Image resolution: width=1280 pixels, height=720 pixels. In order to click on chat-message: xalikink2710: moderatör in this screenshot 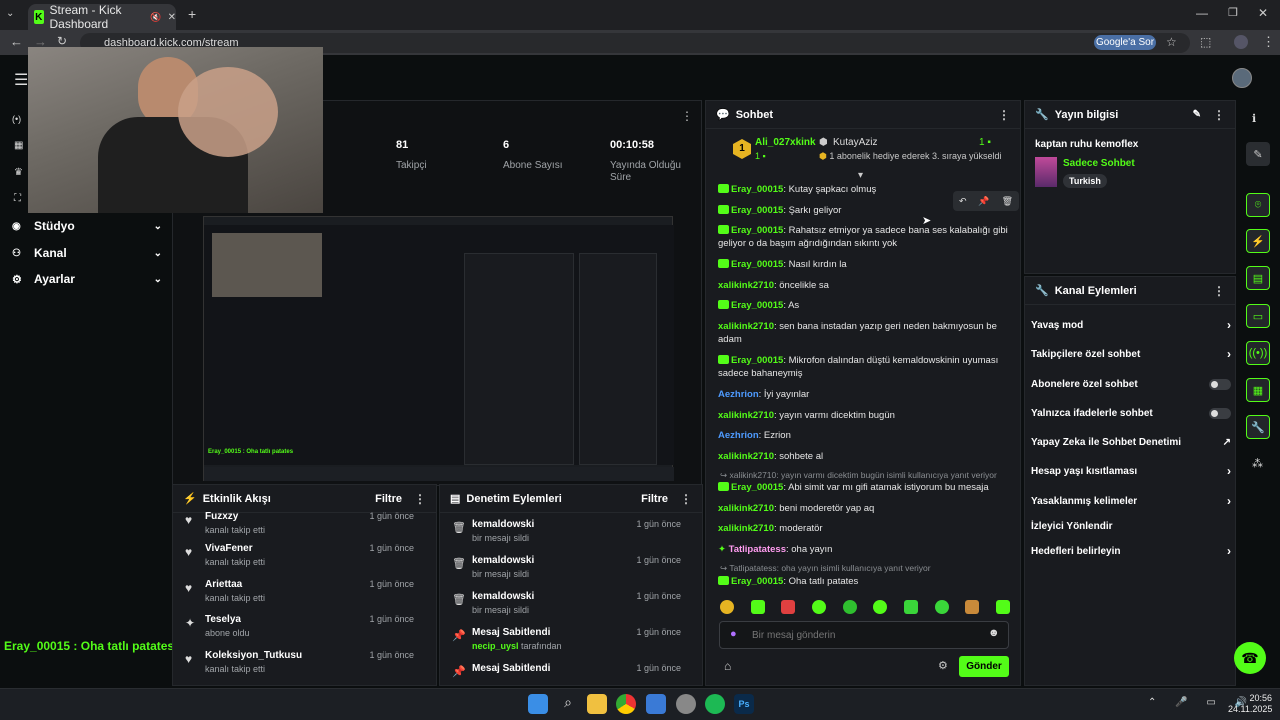, I will do `click(863, 528)`.